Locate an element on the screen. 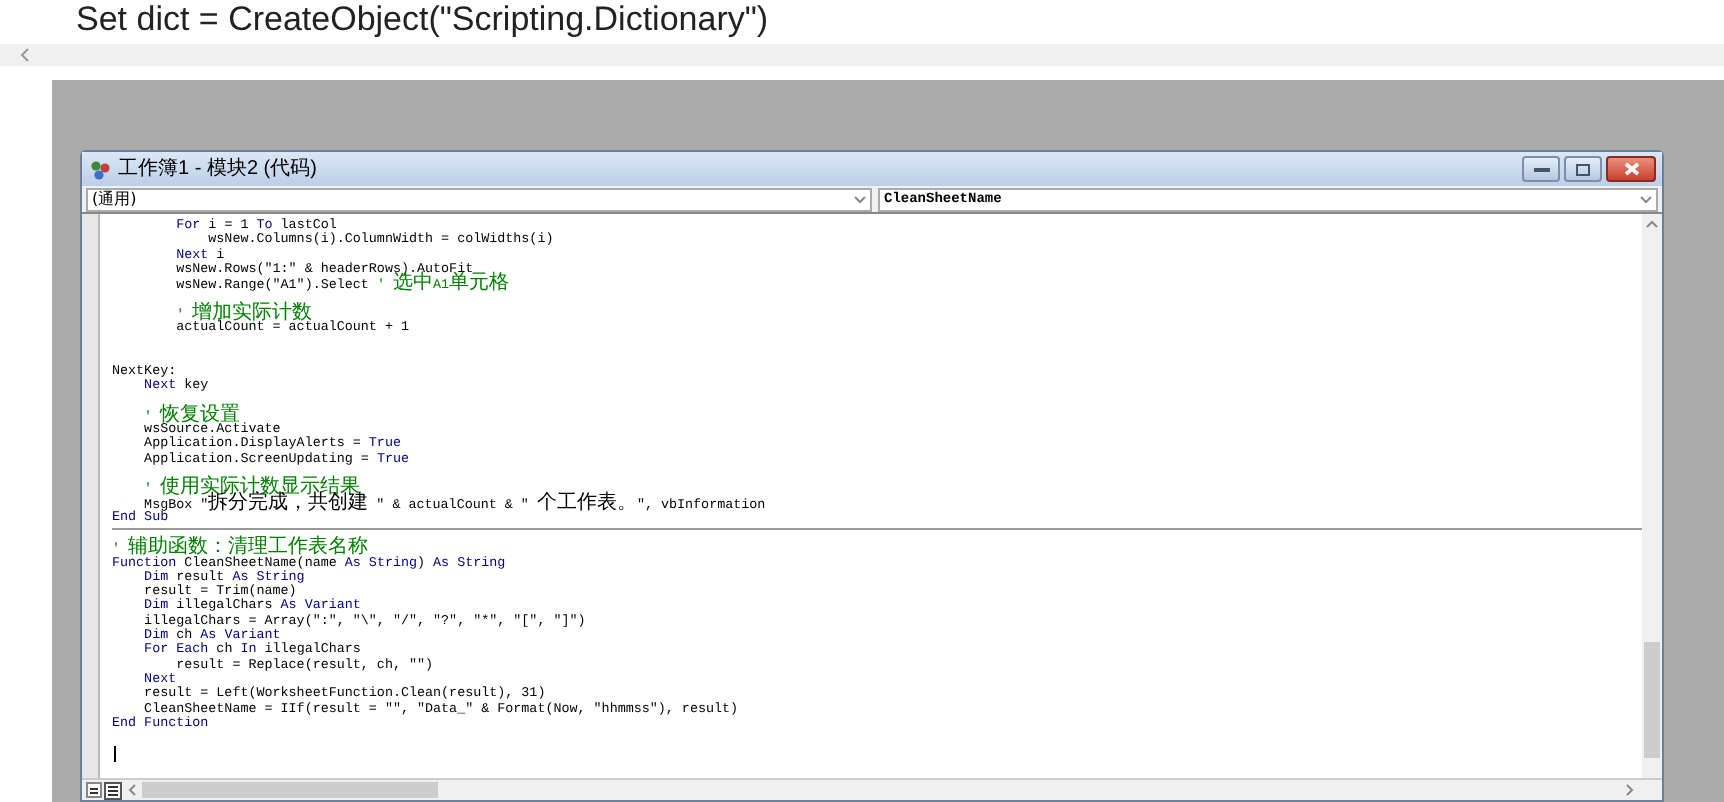  close-button is located at coordinates (1631, 169).